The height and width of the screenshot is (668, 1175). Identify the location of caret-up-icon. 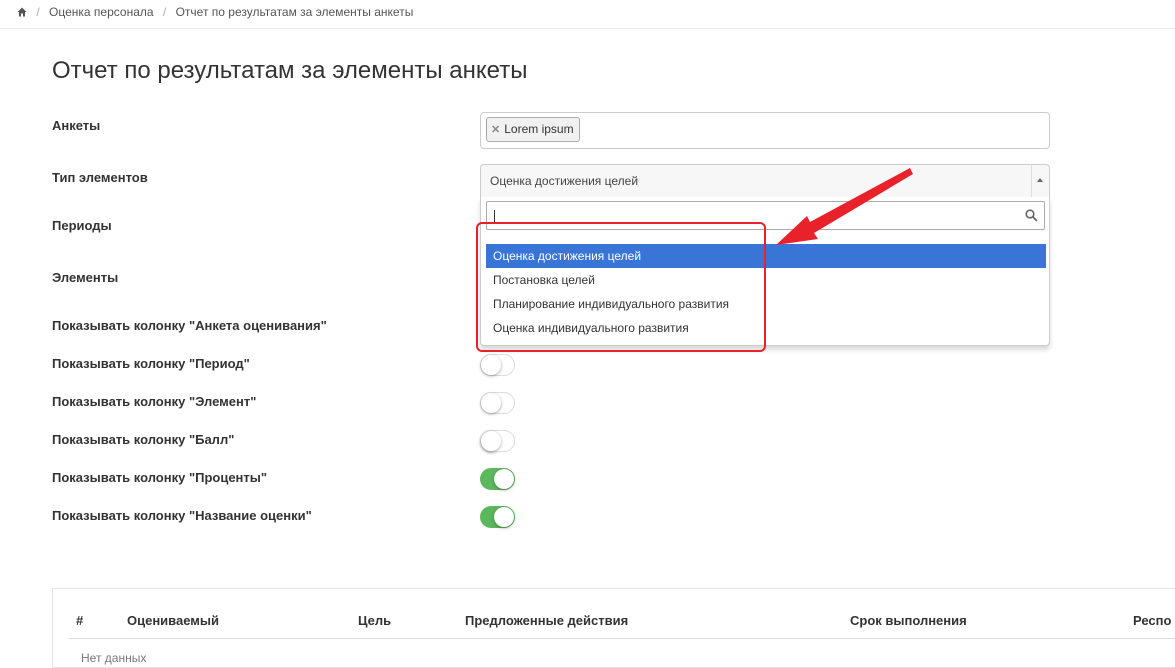
(1040, 180).